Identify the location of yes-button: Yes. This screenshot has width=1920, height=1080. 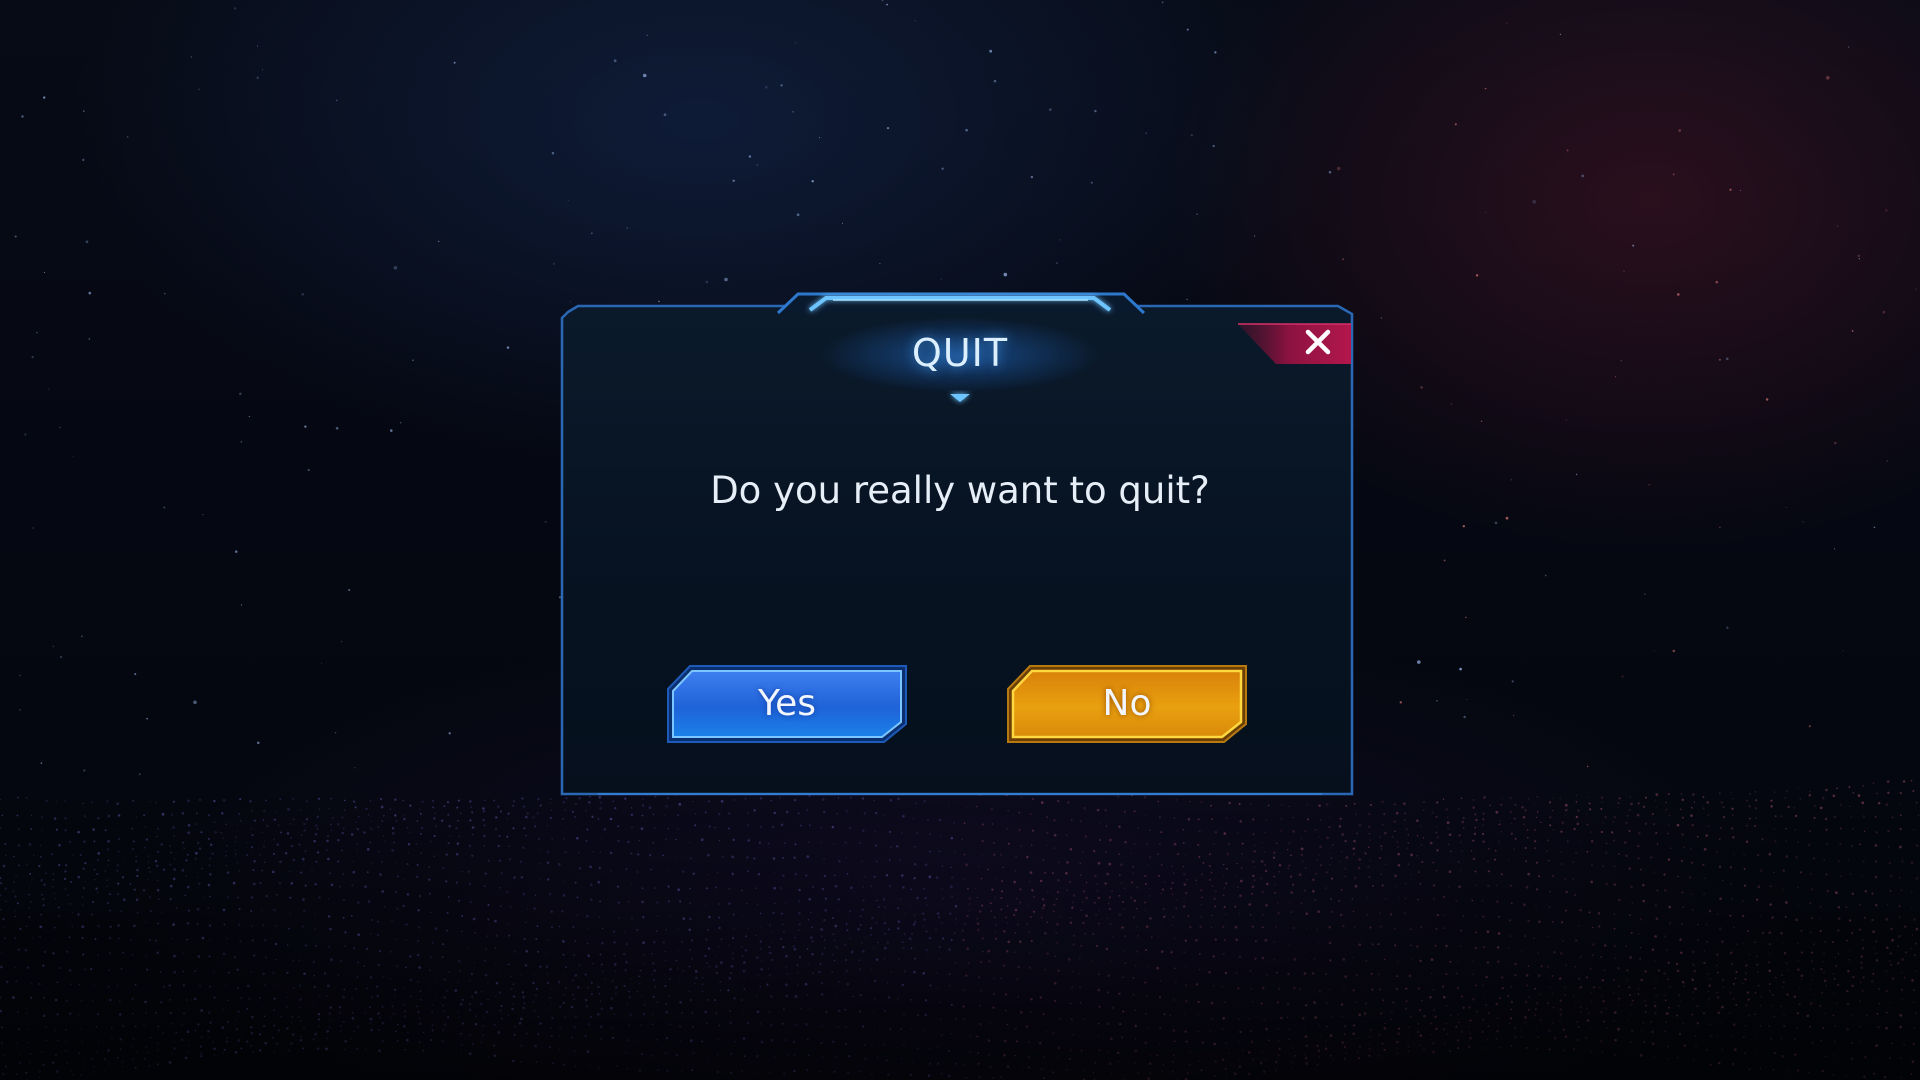
(787, 704).